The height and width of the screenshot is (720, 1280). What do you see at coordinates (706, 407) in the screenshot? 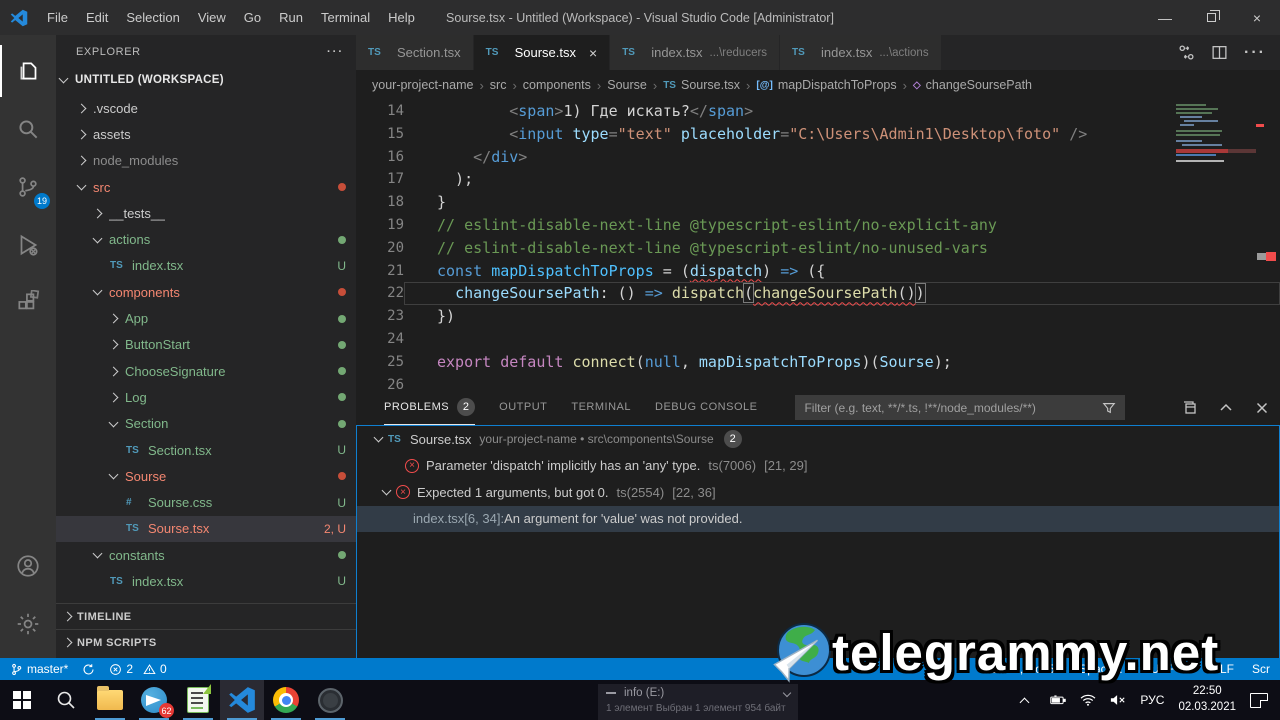
I see `panel-tab-debug-console: DEBUG CONSOLE` at bounding box center [706, 407].